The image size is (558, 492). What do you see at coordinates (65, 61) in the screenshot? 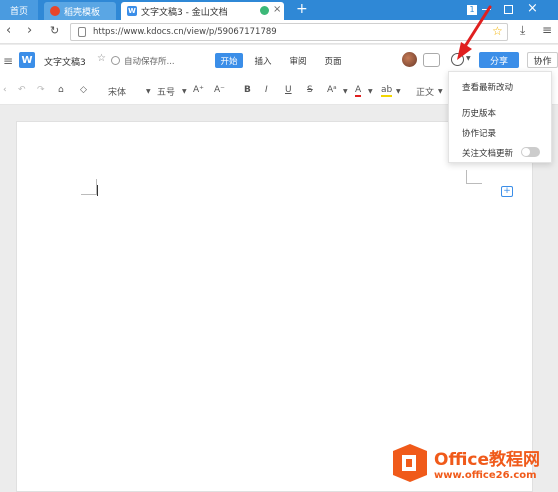
I see `doc-title: 文字文稿3` at bounding box center [65, 61].